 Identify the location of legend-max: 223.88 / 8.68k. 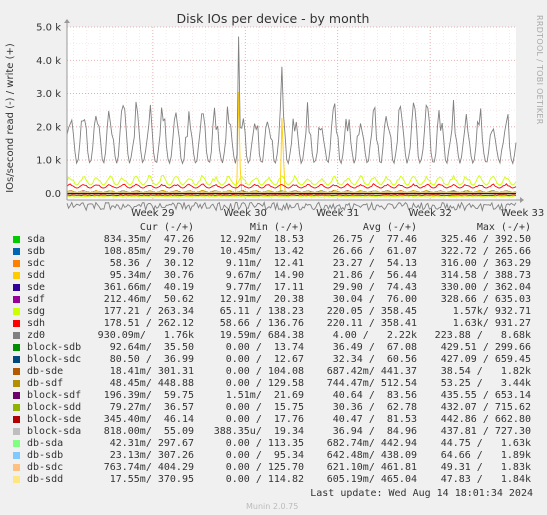
(482, 335).